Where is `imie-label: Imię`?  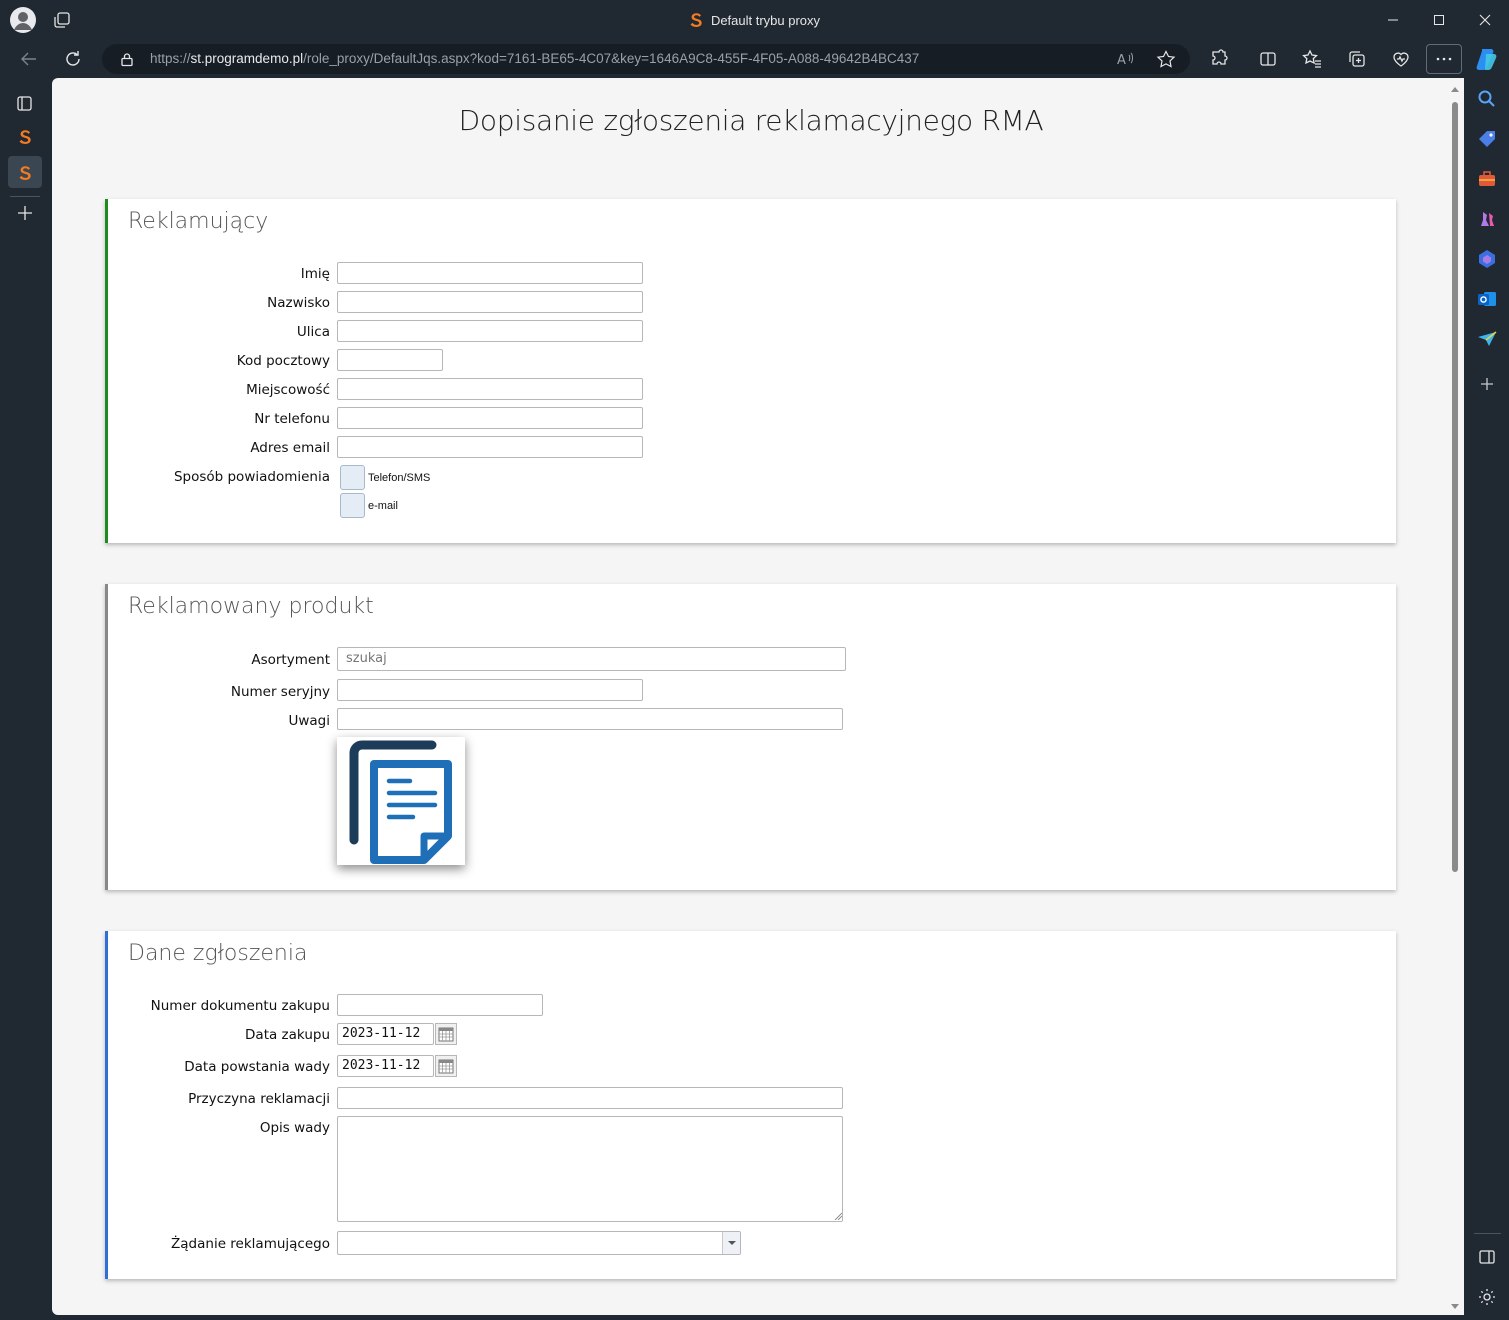 imie-label: Imię is located at coordinates (315, 274).